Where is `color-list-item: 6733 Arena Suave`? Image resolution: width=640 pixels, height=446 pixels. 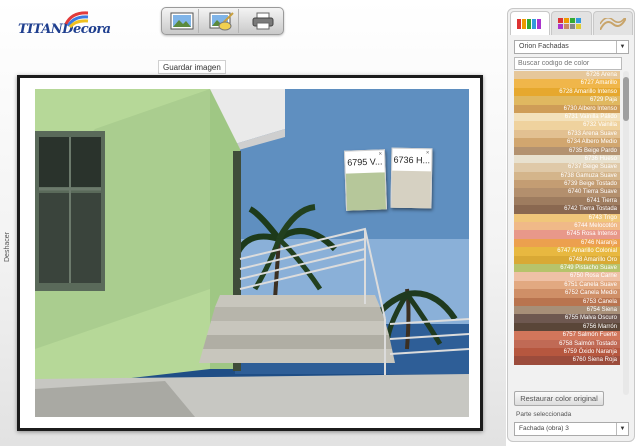
color-list-item: 6733 Arena Suave is located at coordinates (567, 134).